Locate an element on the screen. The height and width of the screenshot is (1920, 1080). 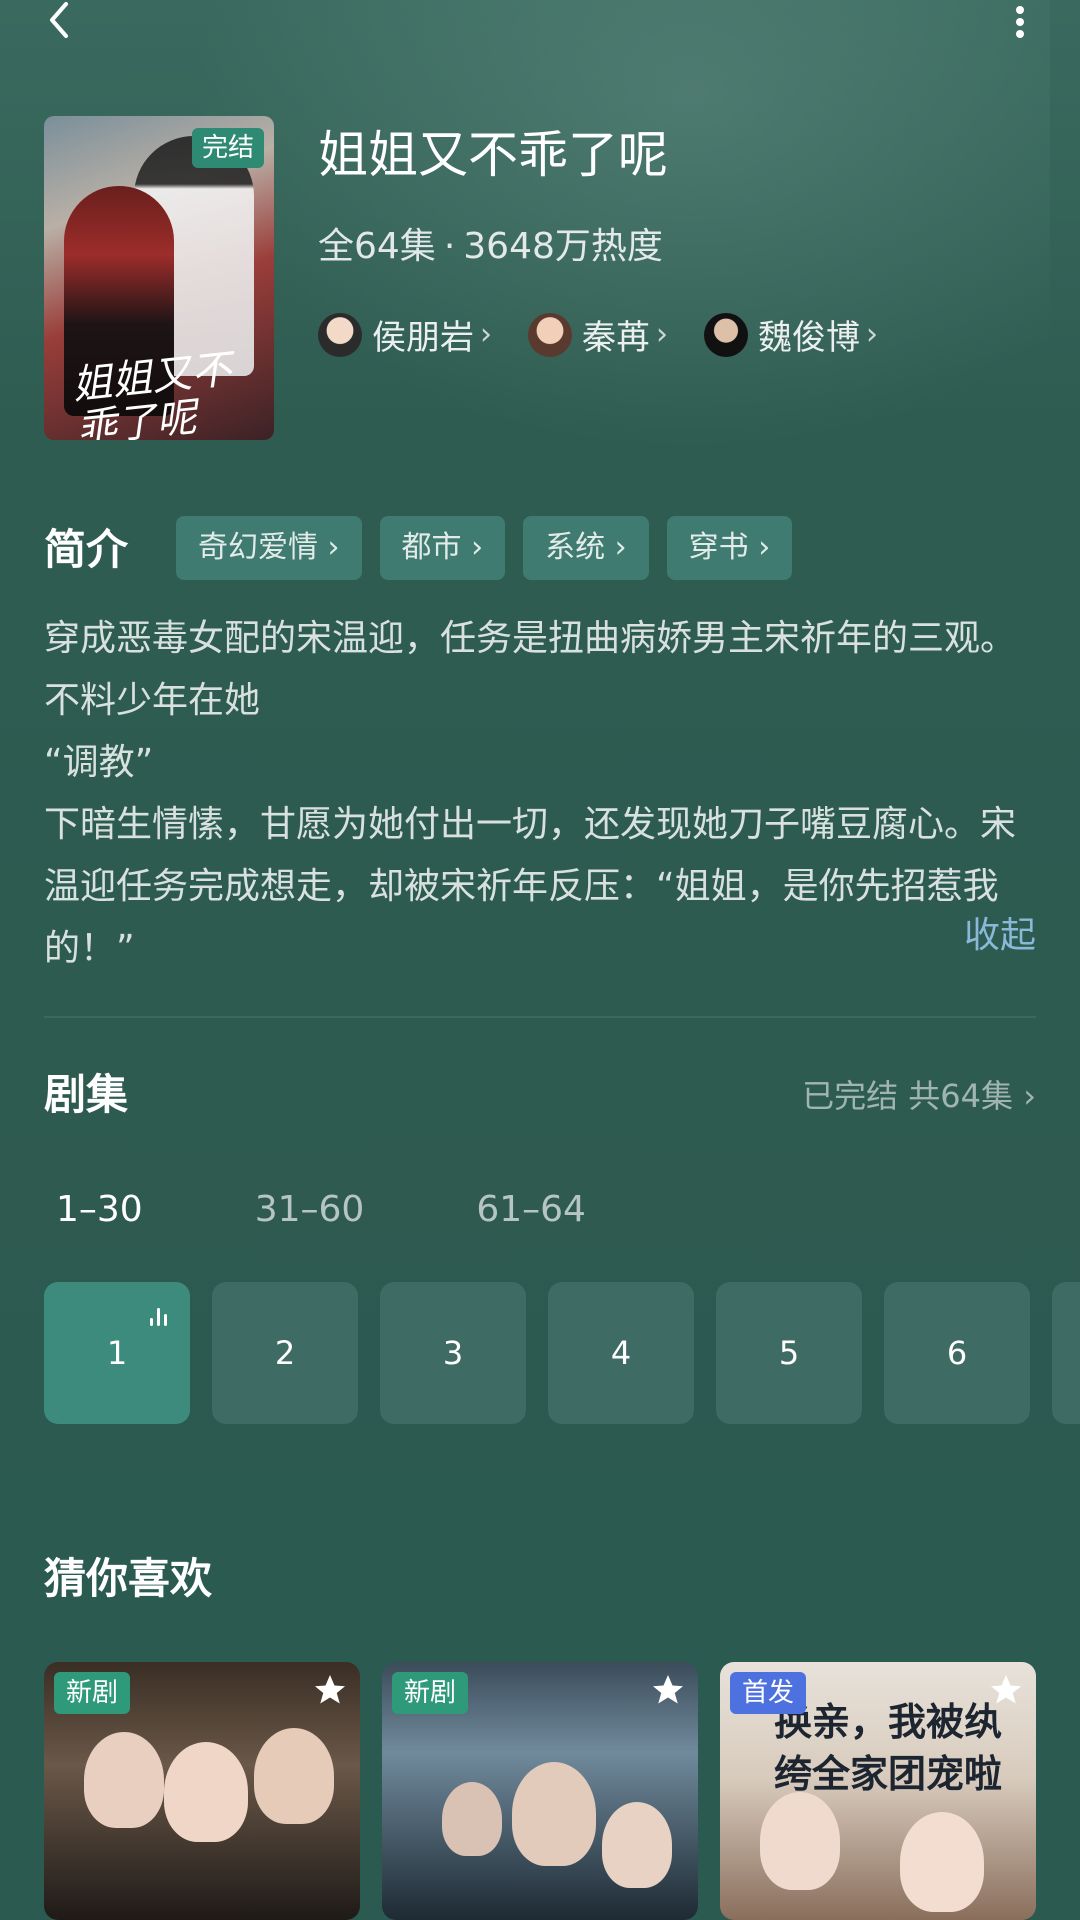
drama-meta: 全64集 · 3648万热度 is located at coordinates (490, 247).